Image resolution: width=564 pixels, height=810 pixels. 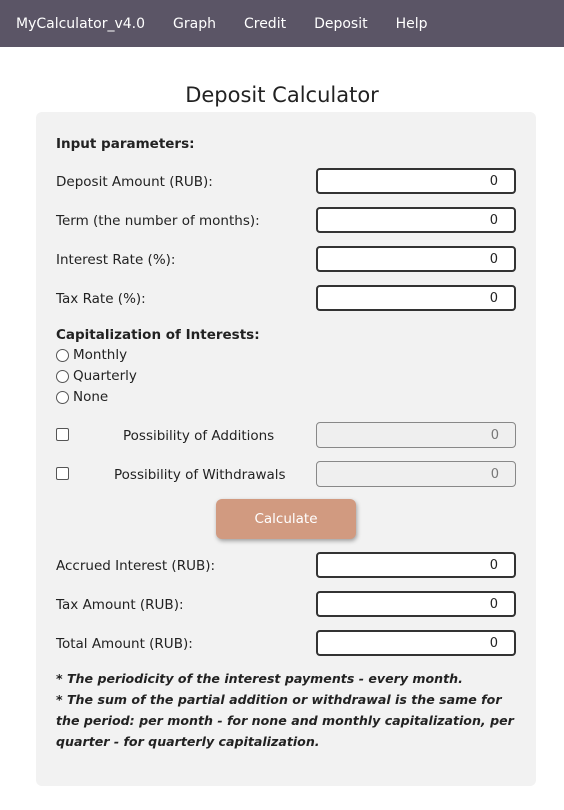 I want to click on radio-none-label: None, so click(x=91, y=397).